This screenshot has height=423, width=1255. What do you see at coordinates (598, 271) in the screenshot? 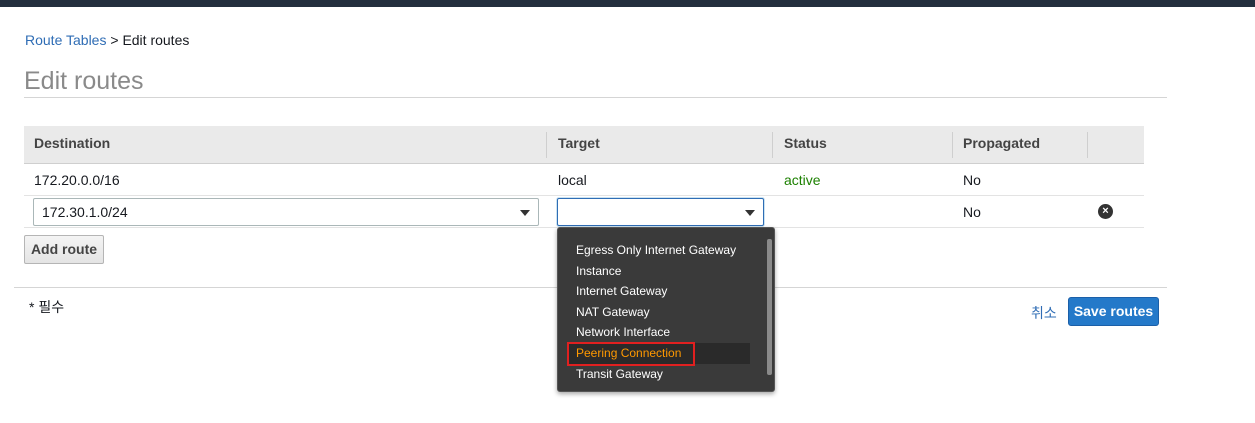
I see `dropdown-option-instance: Instance` at bounding box center [598, 271].